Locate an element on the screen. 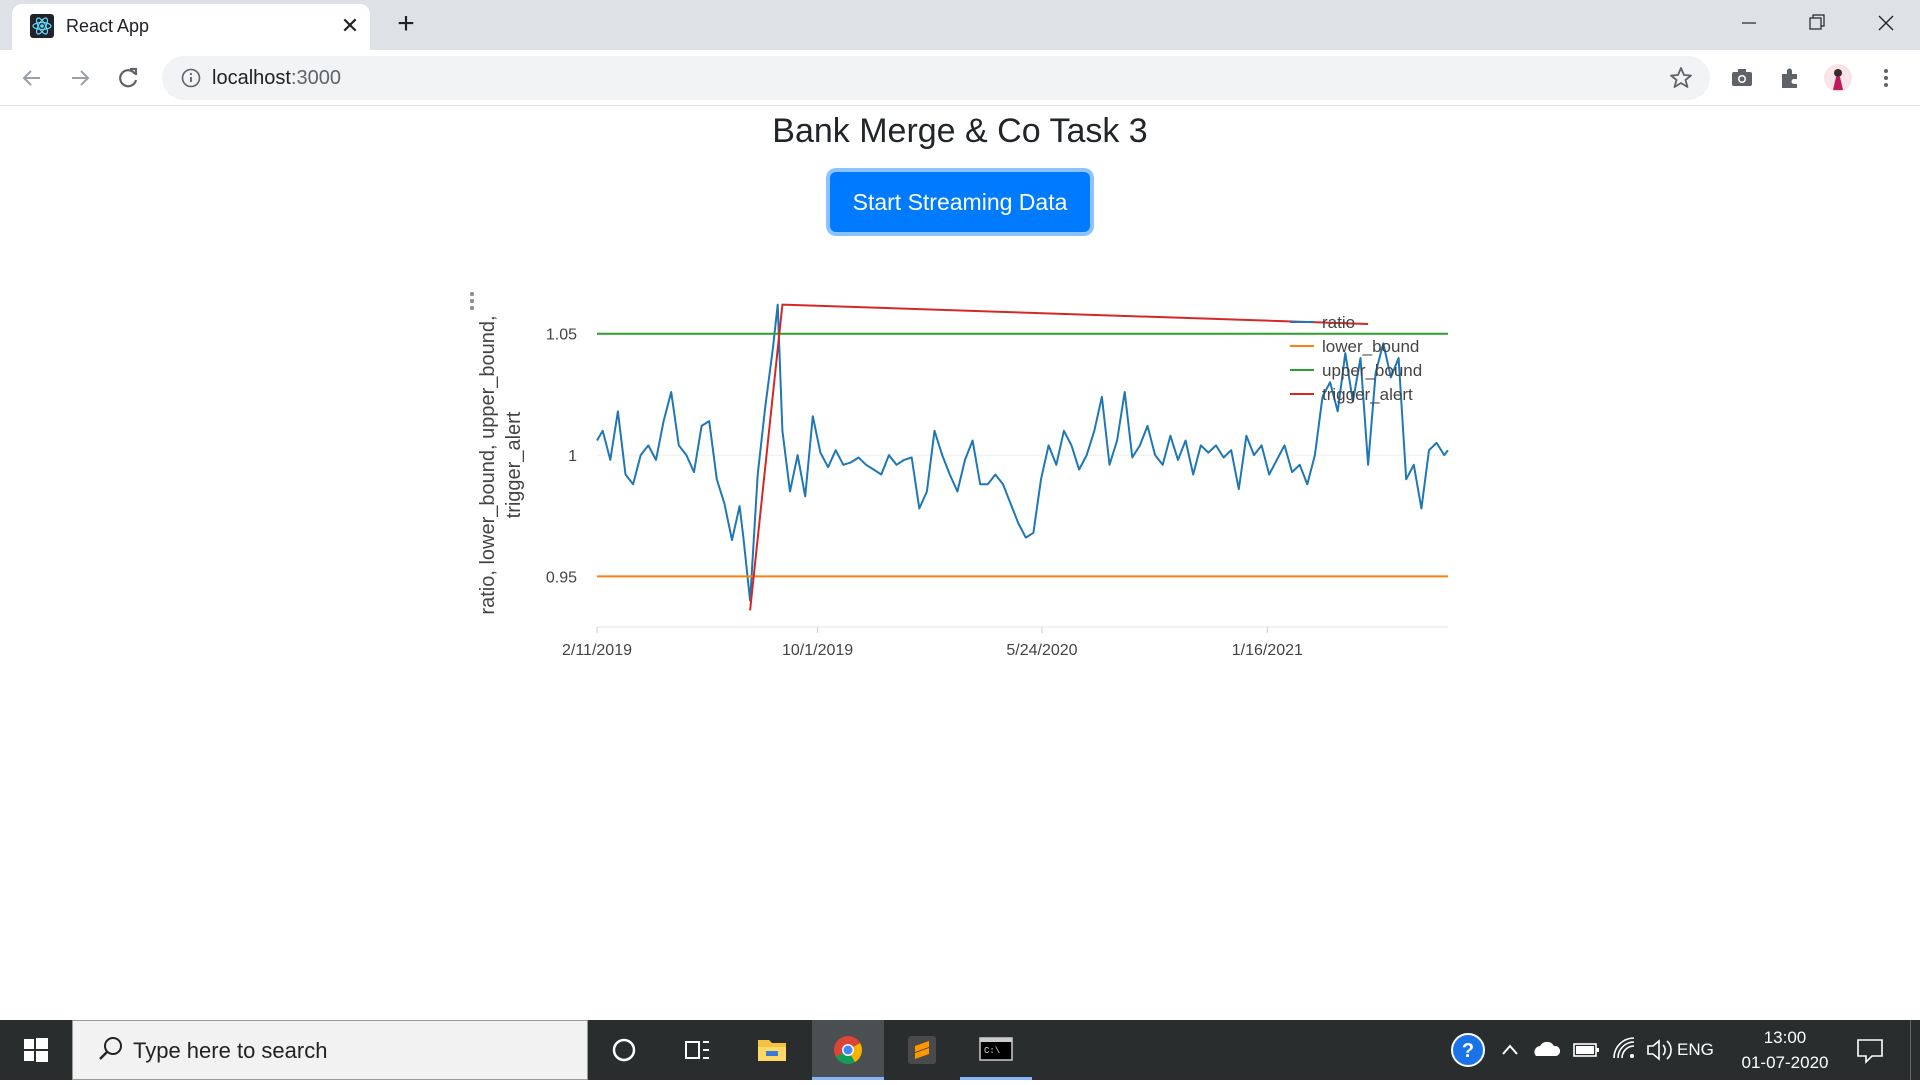 The image size is (1920, 1085). legend-label-lower-bound: lower_bound is located at coordinates (1370, 346).